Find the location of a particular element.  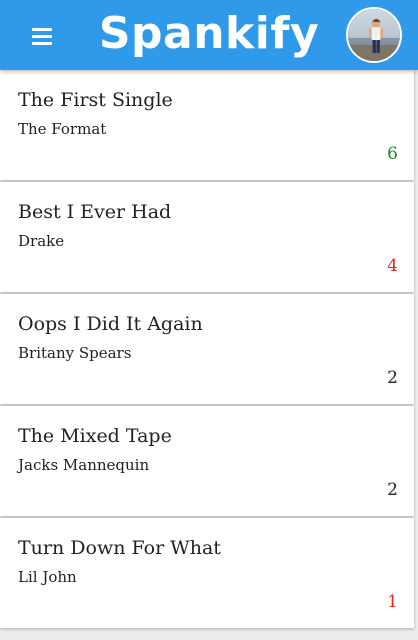

user-avatar is located at coordinates (374, 35).